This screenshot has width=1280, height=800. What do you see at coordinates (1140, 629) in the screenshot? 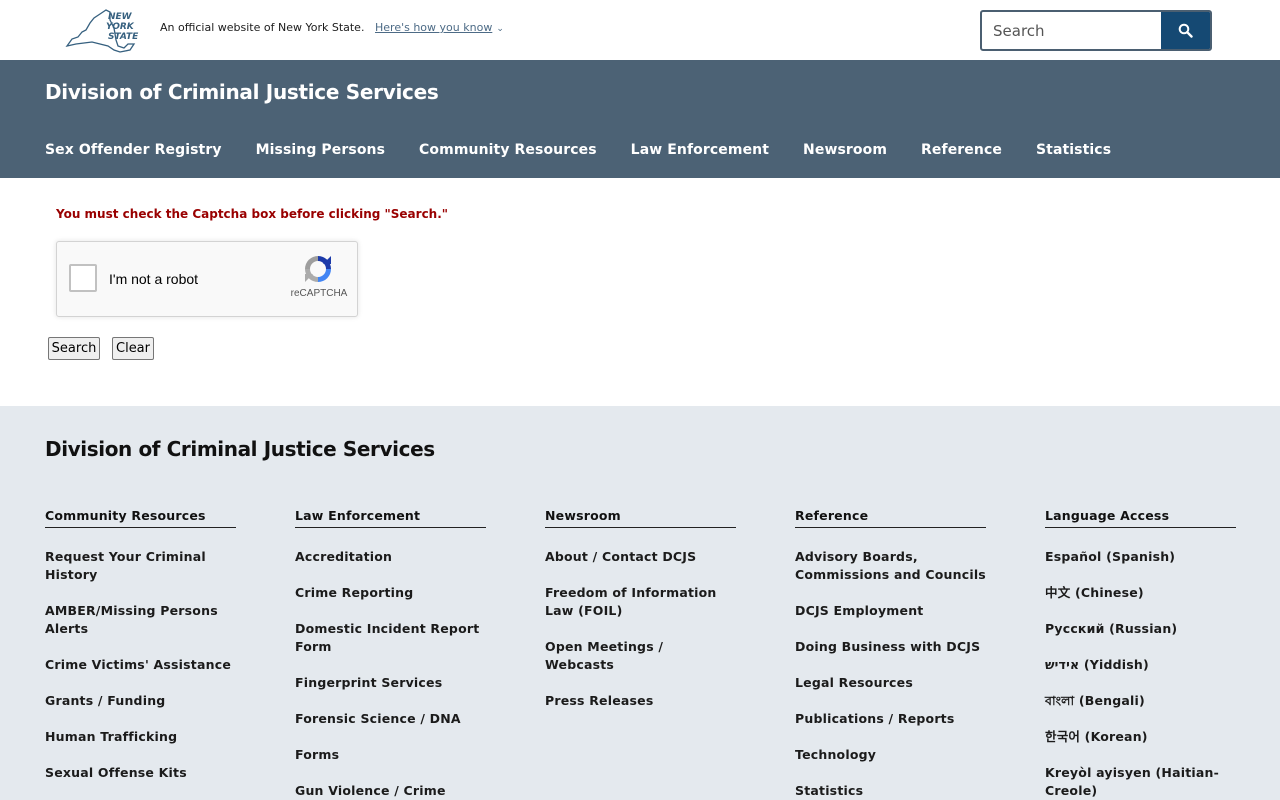
I see `language-link-russian: Русский (Russian)` at bounding box center [1140, 629].